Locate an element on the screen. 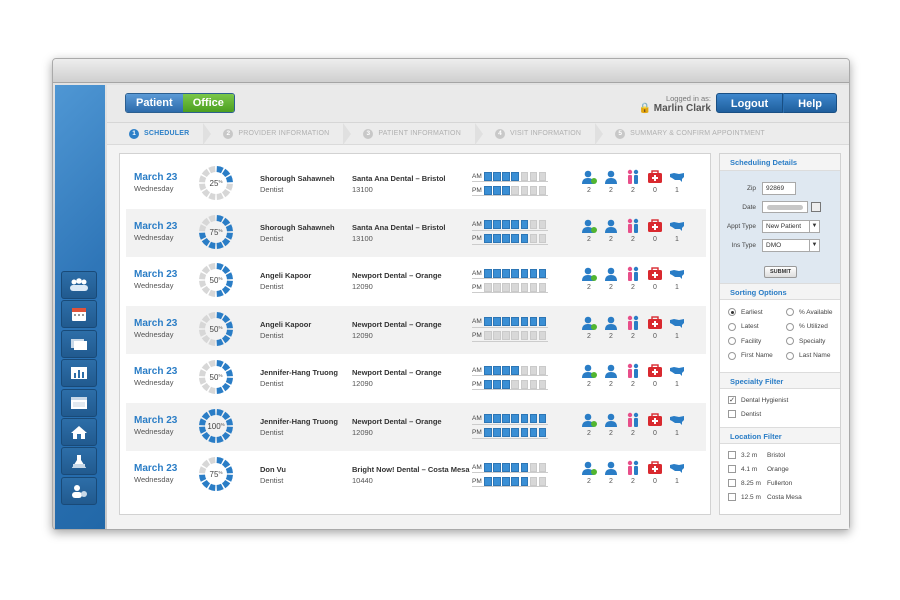 The image size is (900, 600). location-checkbox-row: 12.5 m Costa Mesa is located at coordinates (780, 497).